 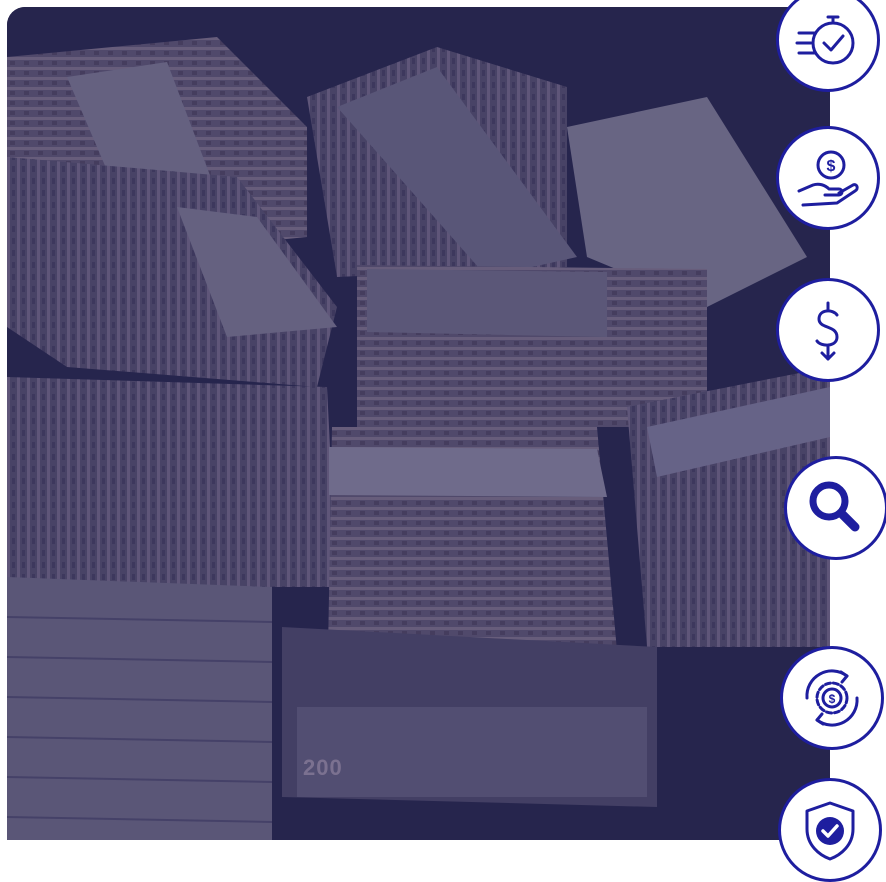 I want to click on banknote-denomination: 200, so click(x=323, y=767).